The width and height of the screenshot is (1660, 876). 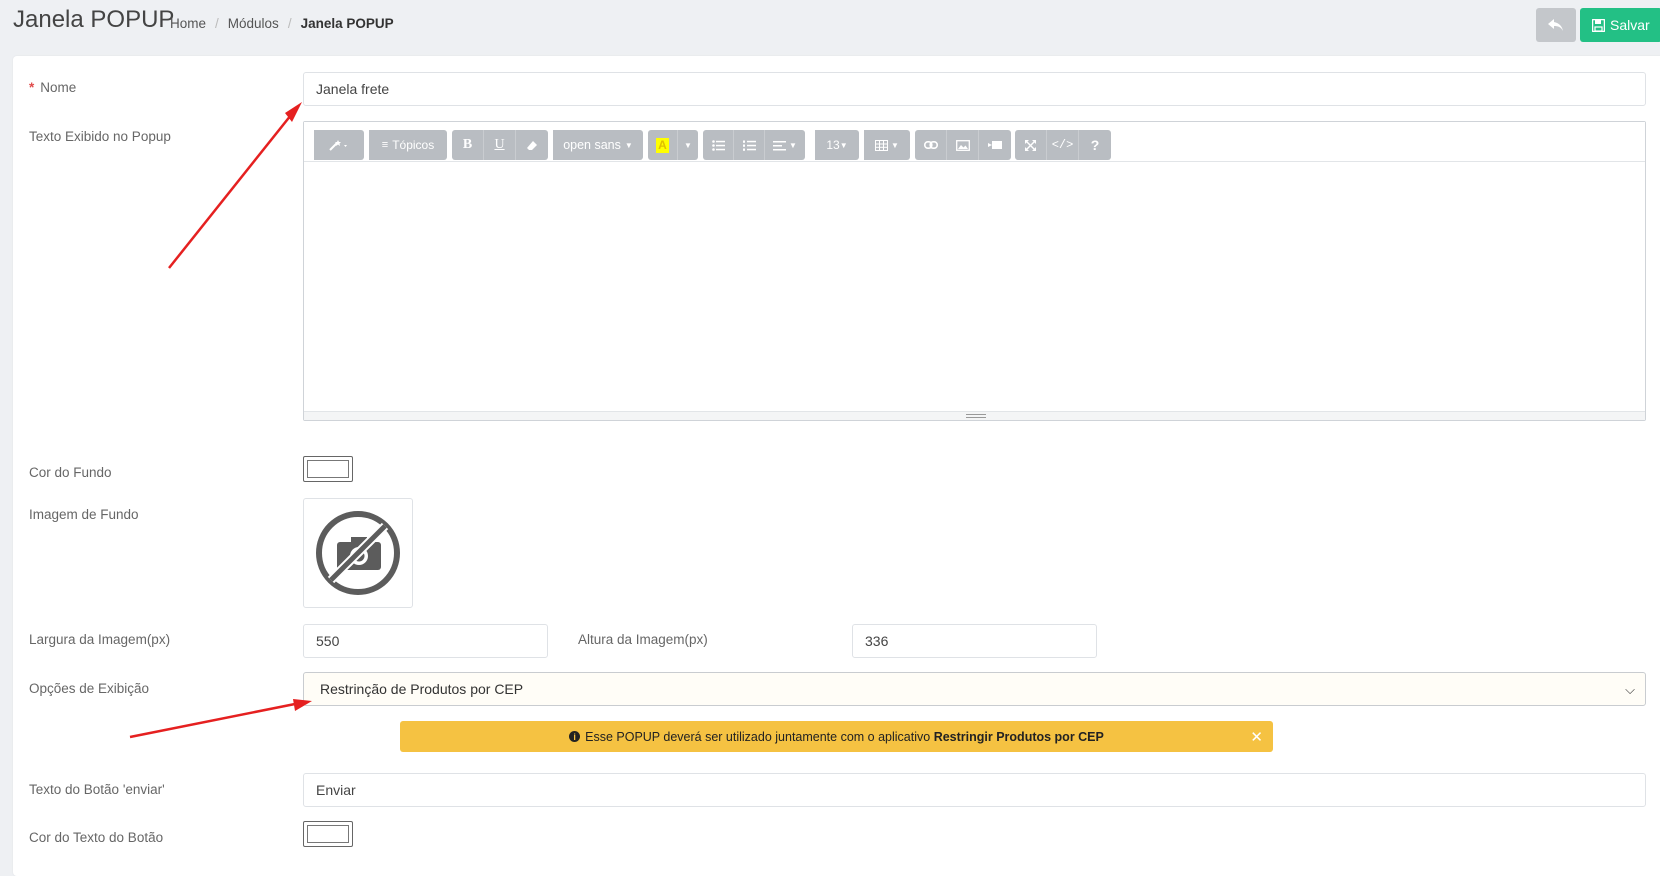 I want to click on toolbar-group-style, so click(x=339, y=145).